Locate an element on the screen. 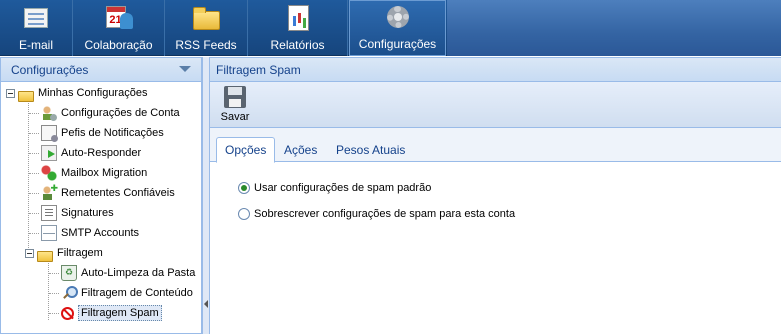 The width and height of the screenshot is (781, 334). tree-item-label: Mailbox Migration is located at coordinates (104, 173).